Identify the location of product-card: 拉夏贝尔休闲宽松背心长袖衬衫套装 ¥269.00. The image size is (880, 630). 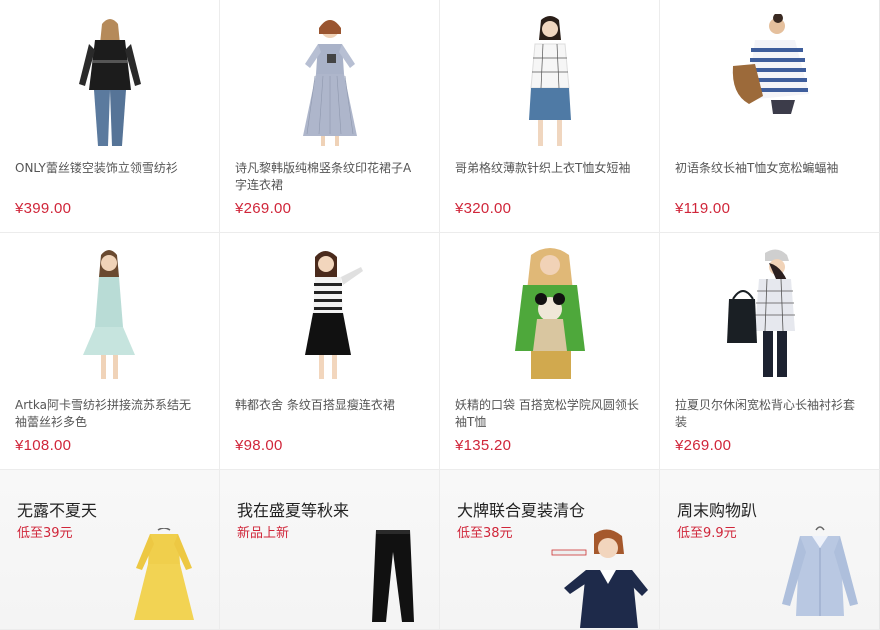
(770, 351).